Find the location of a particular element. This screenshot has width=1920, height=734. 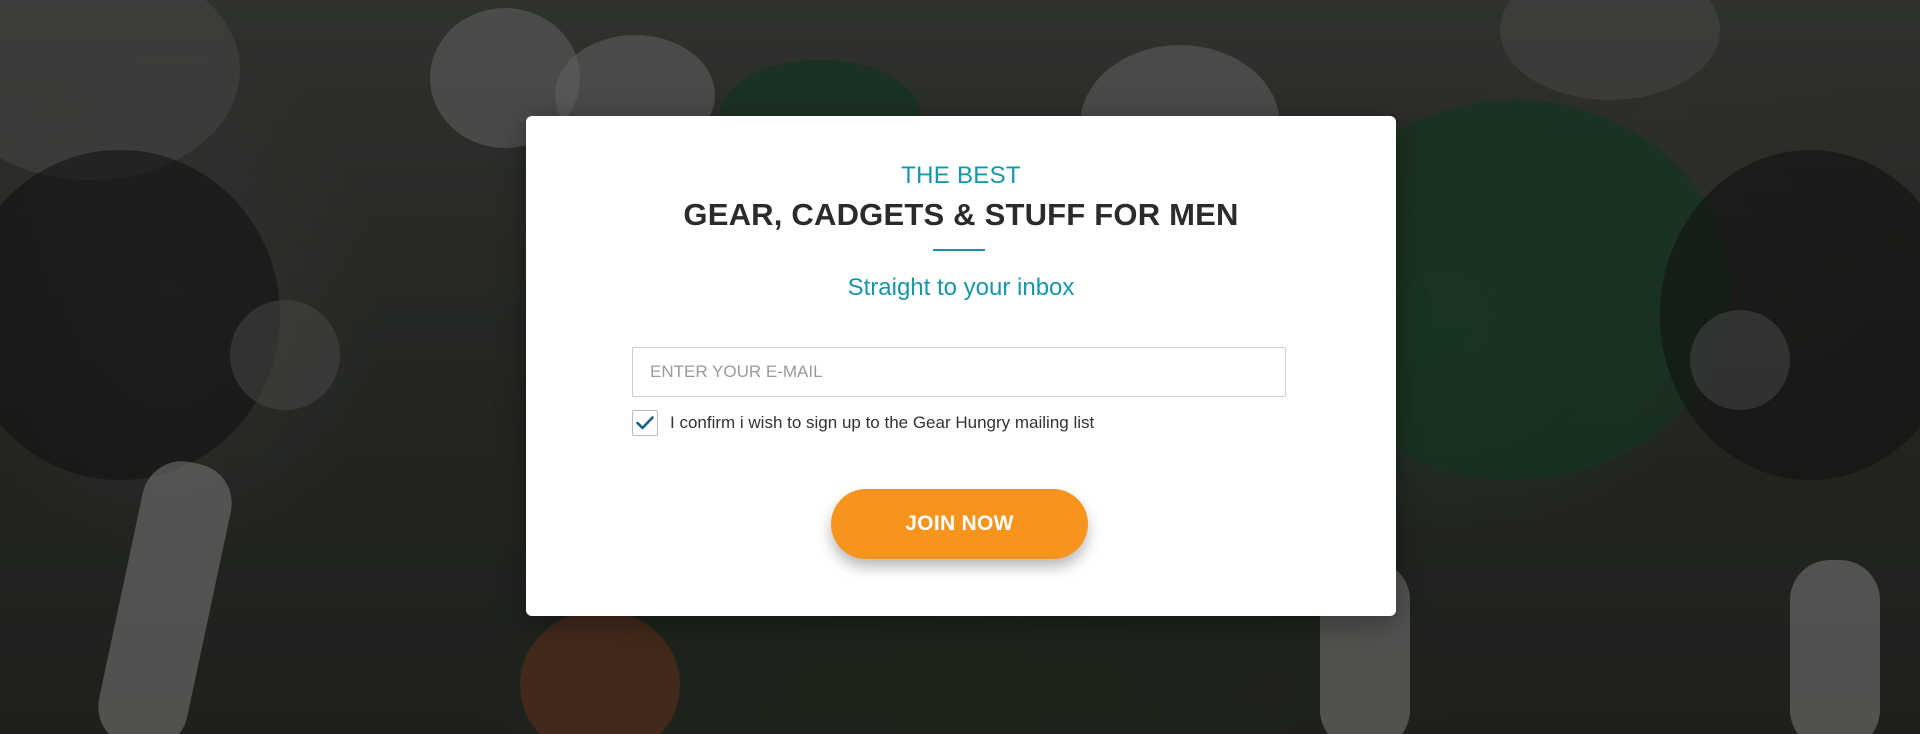

title-divider is located at coordinates (959, 250).